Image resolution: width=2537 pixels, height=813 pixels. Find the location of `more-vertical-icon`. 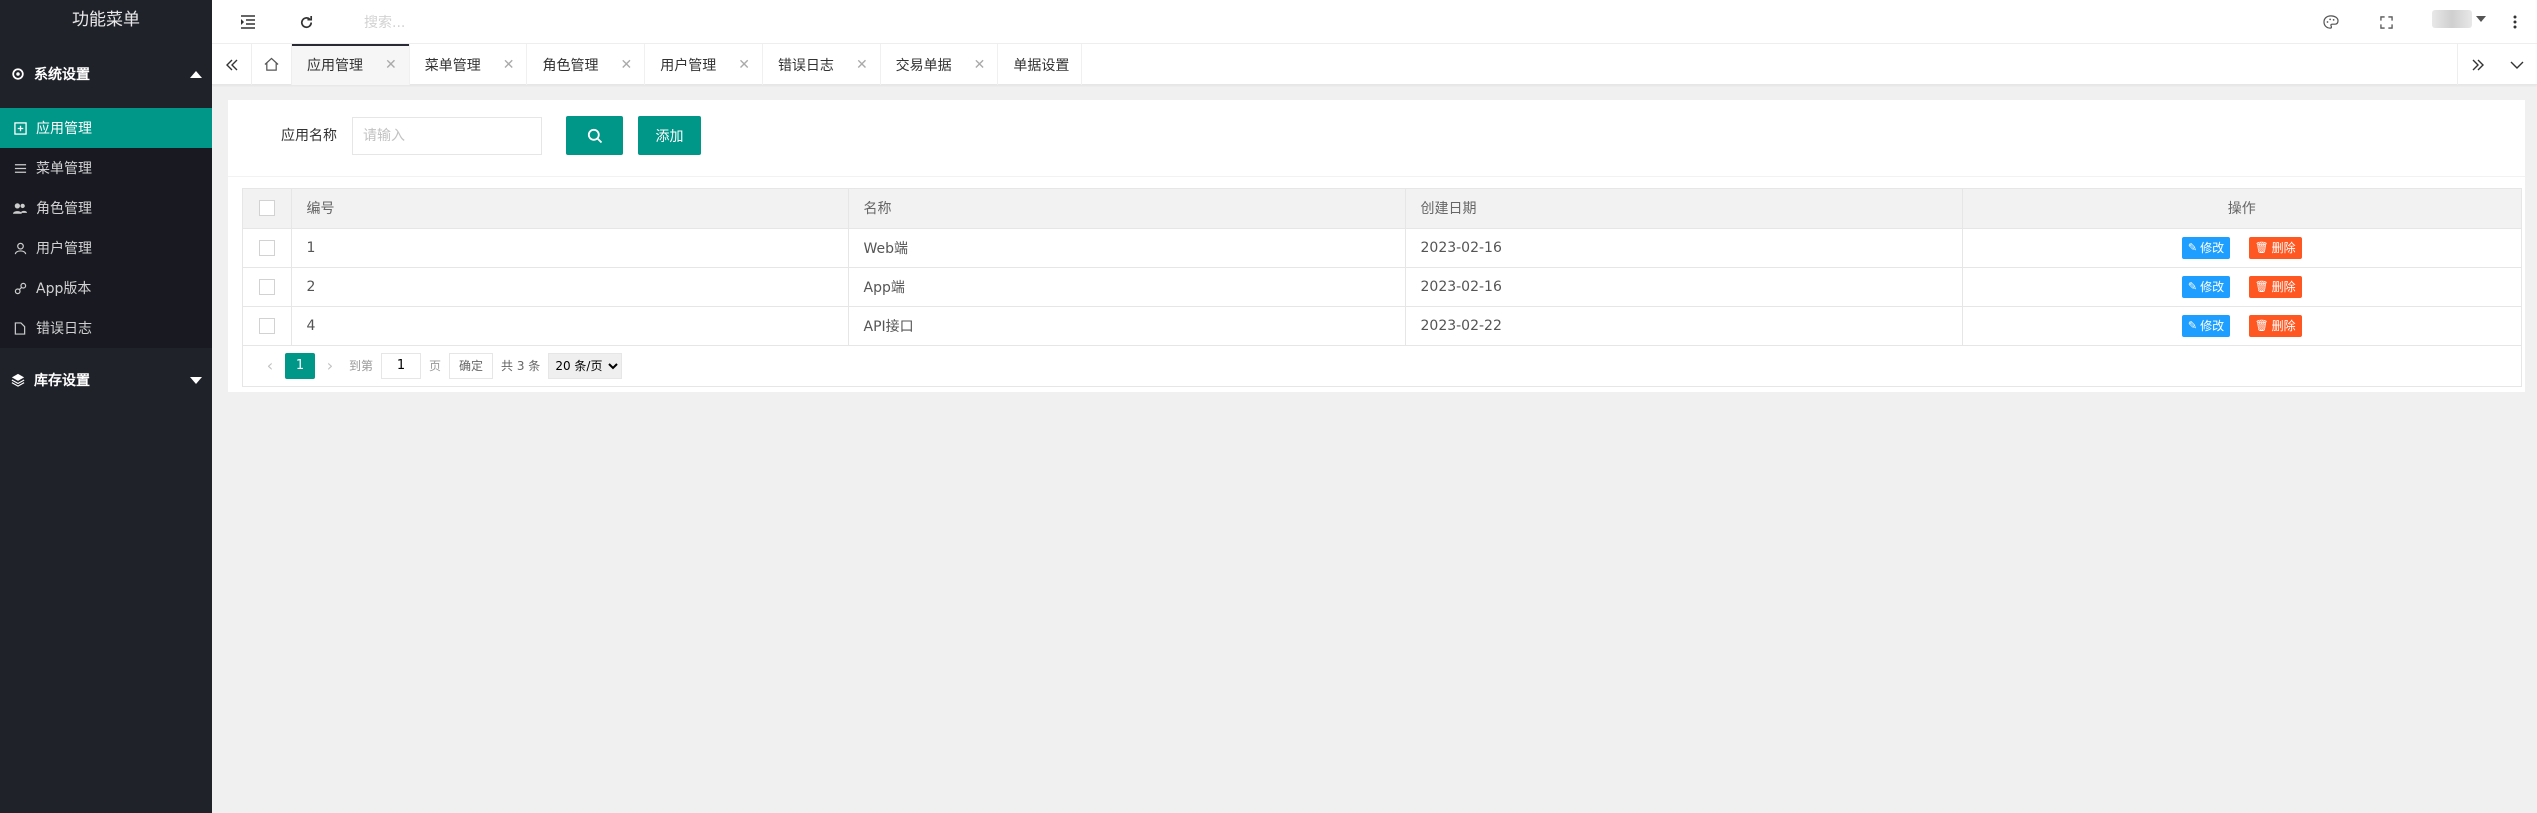

more-vertical-icon is located at coordinates (2515, 22).